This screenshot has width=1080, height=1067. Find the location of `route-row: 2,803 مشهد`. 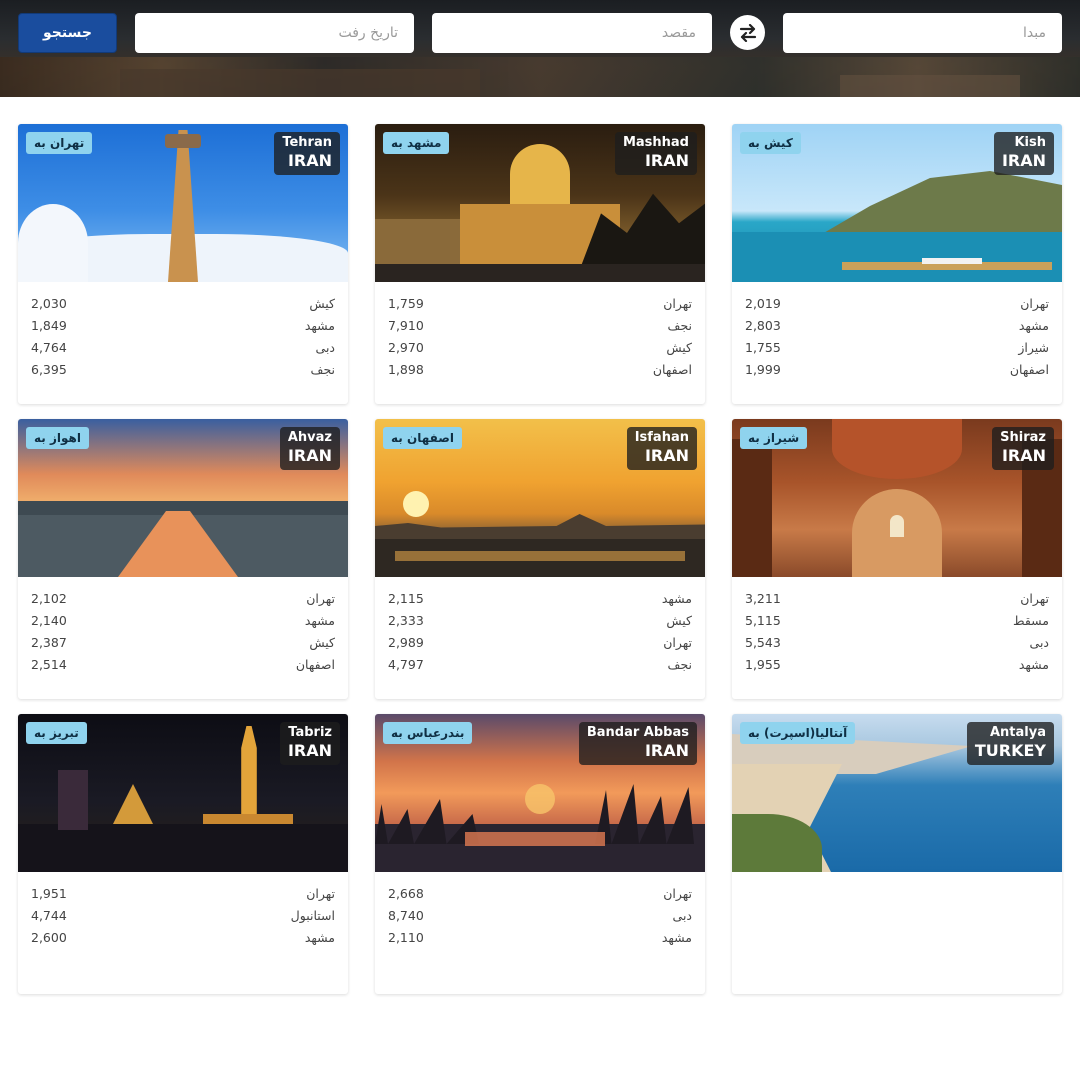

route-row: 2,803 مشهد is located at coordinates (897, 325).